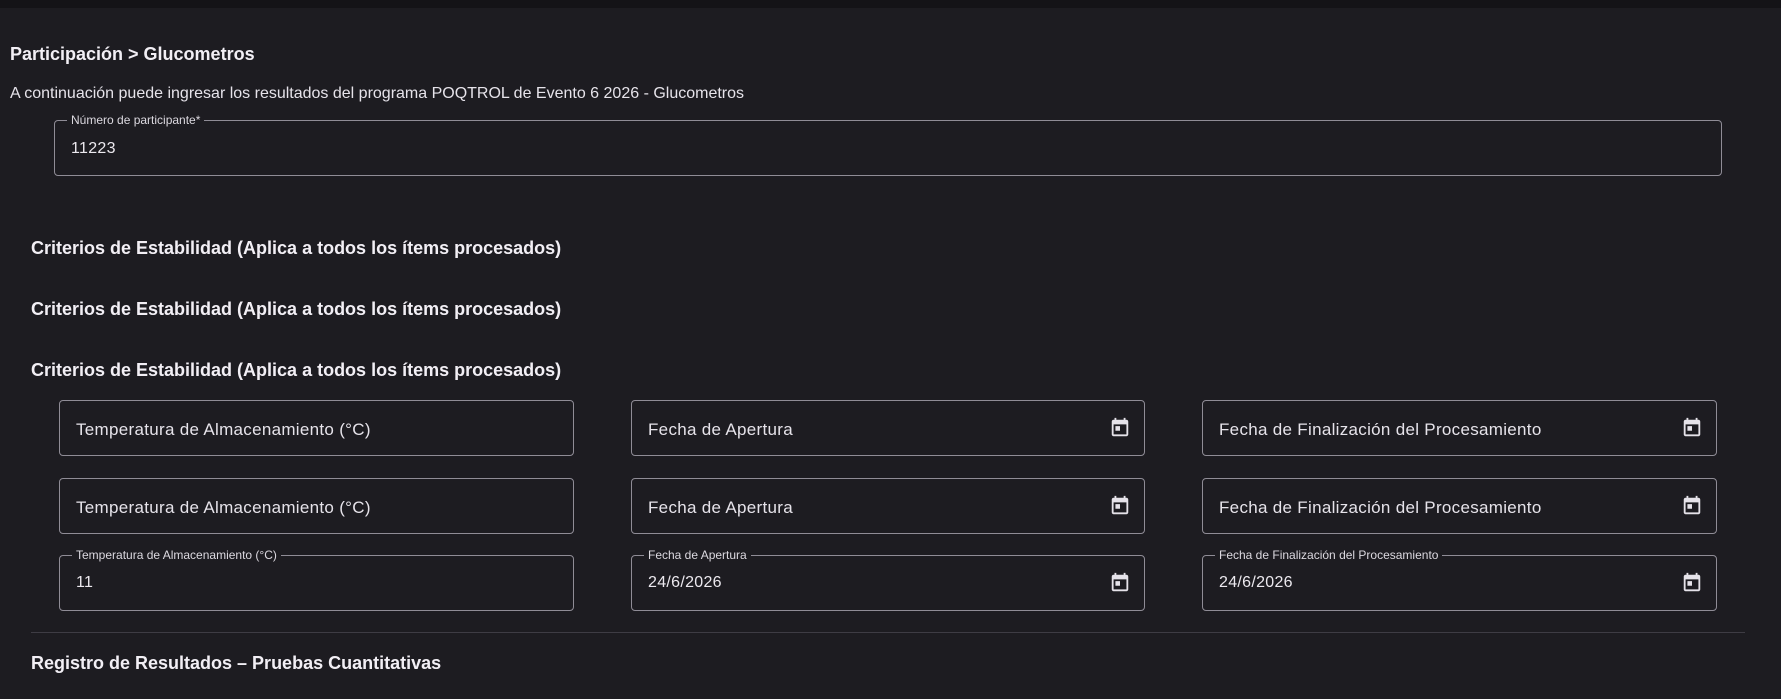 This screenshot has height=699, width=1781. Describe the element at coordinates (888, 428) in the screenshot. I see `opening-date-field-1: Fecha de Apertura` at that location.